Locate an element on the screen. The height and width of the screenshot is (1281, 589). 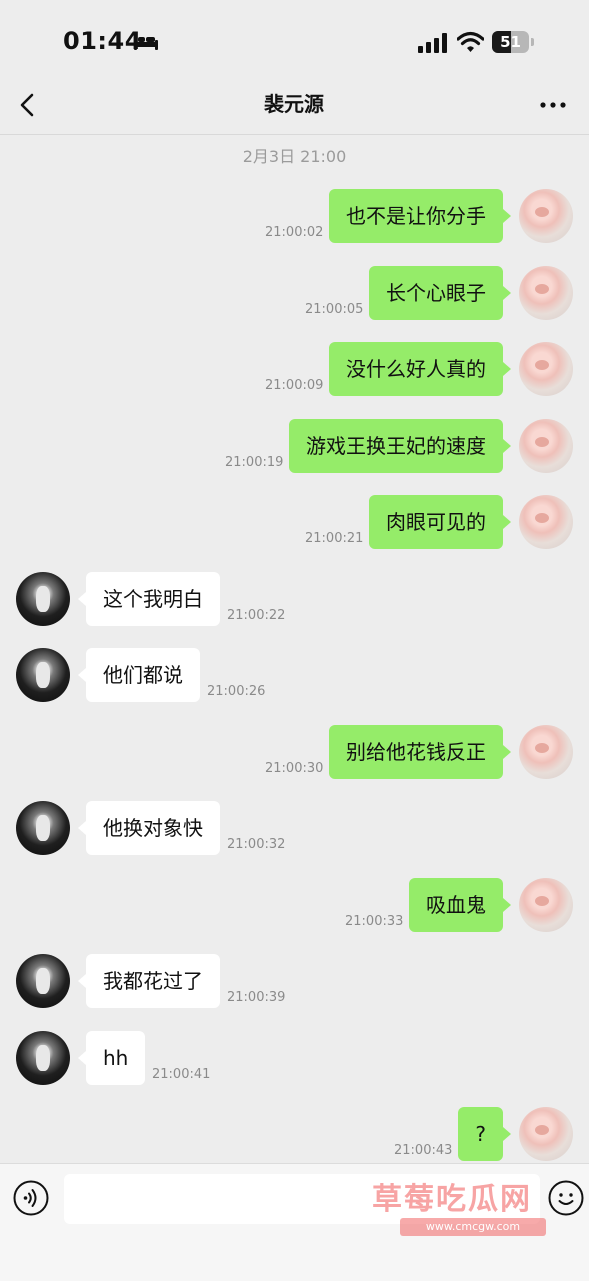
message-bubble: 别给他花钱反正 is located at coordinates (420, 752).